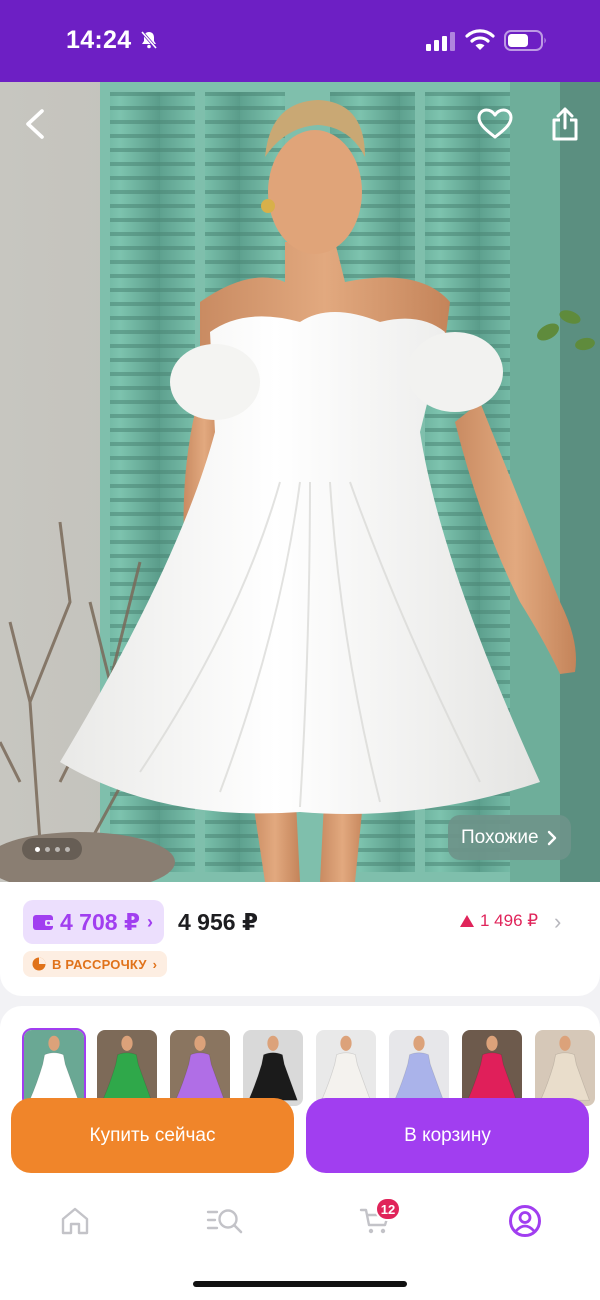  What do you see at coordinates (467, 921) in the screenshot?
I see `triangle-up-icon` at bounding box center [467, 921].